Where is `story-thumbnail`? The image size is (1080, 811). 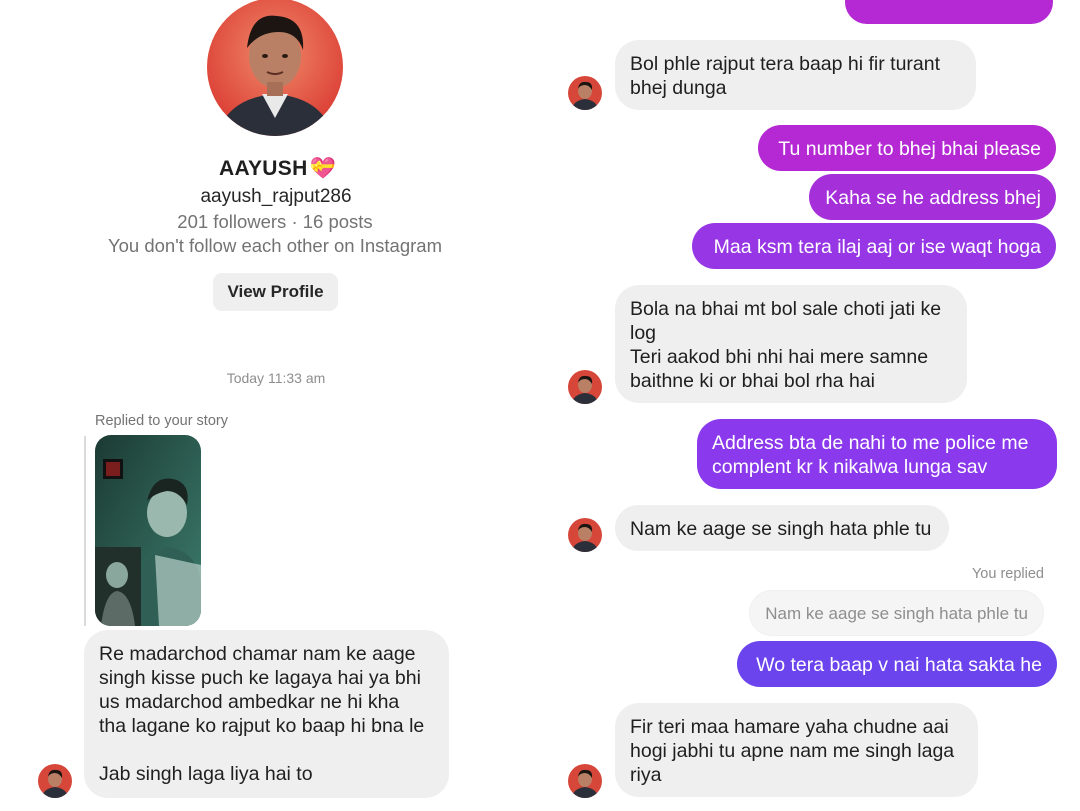 story-thumbnail is located at coordinates (148, 530).